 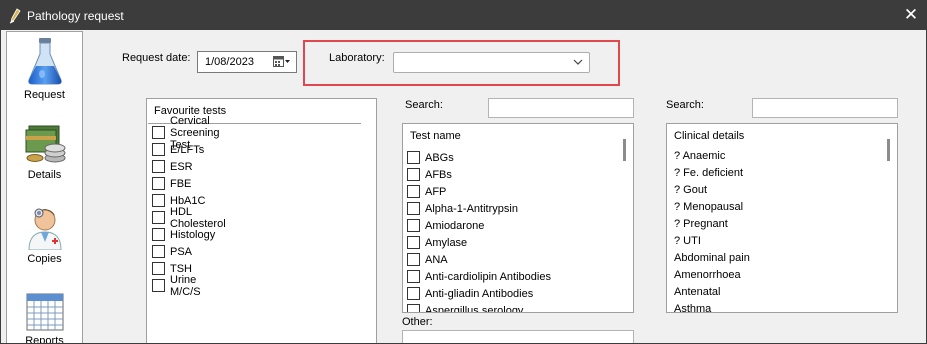 I want to click on clinical-search-input, so click(x=825, y=108).